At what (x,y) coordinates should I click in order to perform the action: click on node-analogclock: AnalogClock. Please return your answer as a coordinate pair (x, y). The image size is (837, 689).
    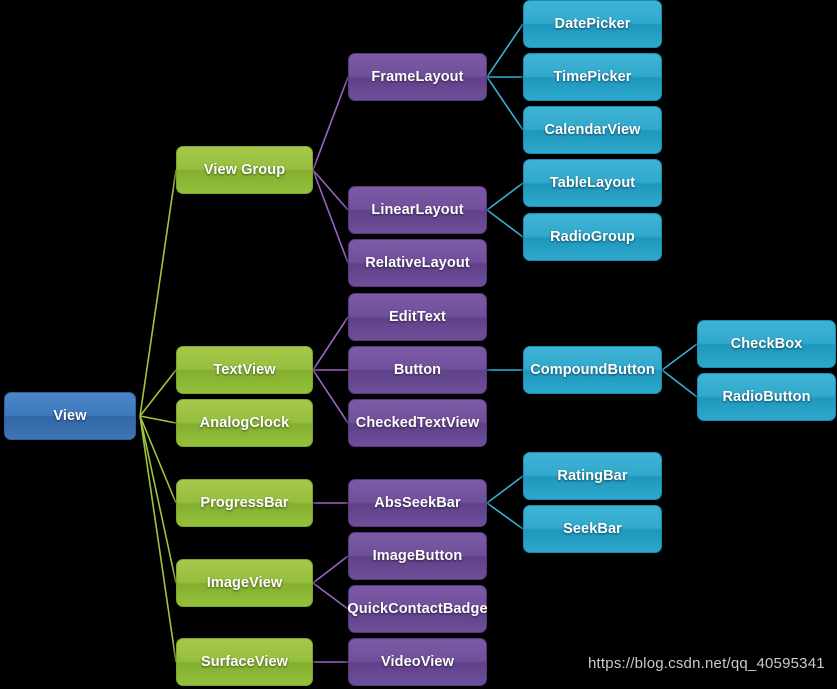
    Looking at the image, I should click on (244, 423).